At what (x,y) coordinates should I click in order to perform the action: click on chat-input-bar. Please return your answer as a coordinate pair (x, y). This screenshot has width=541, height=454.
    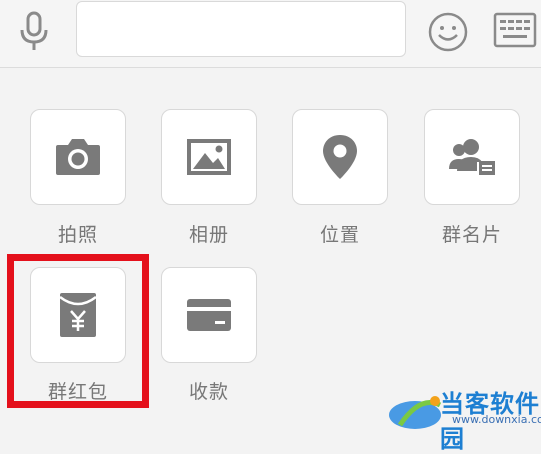
    Looking at the image, I should click on (270, 34).